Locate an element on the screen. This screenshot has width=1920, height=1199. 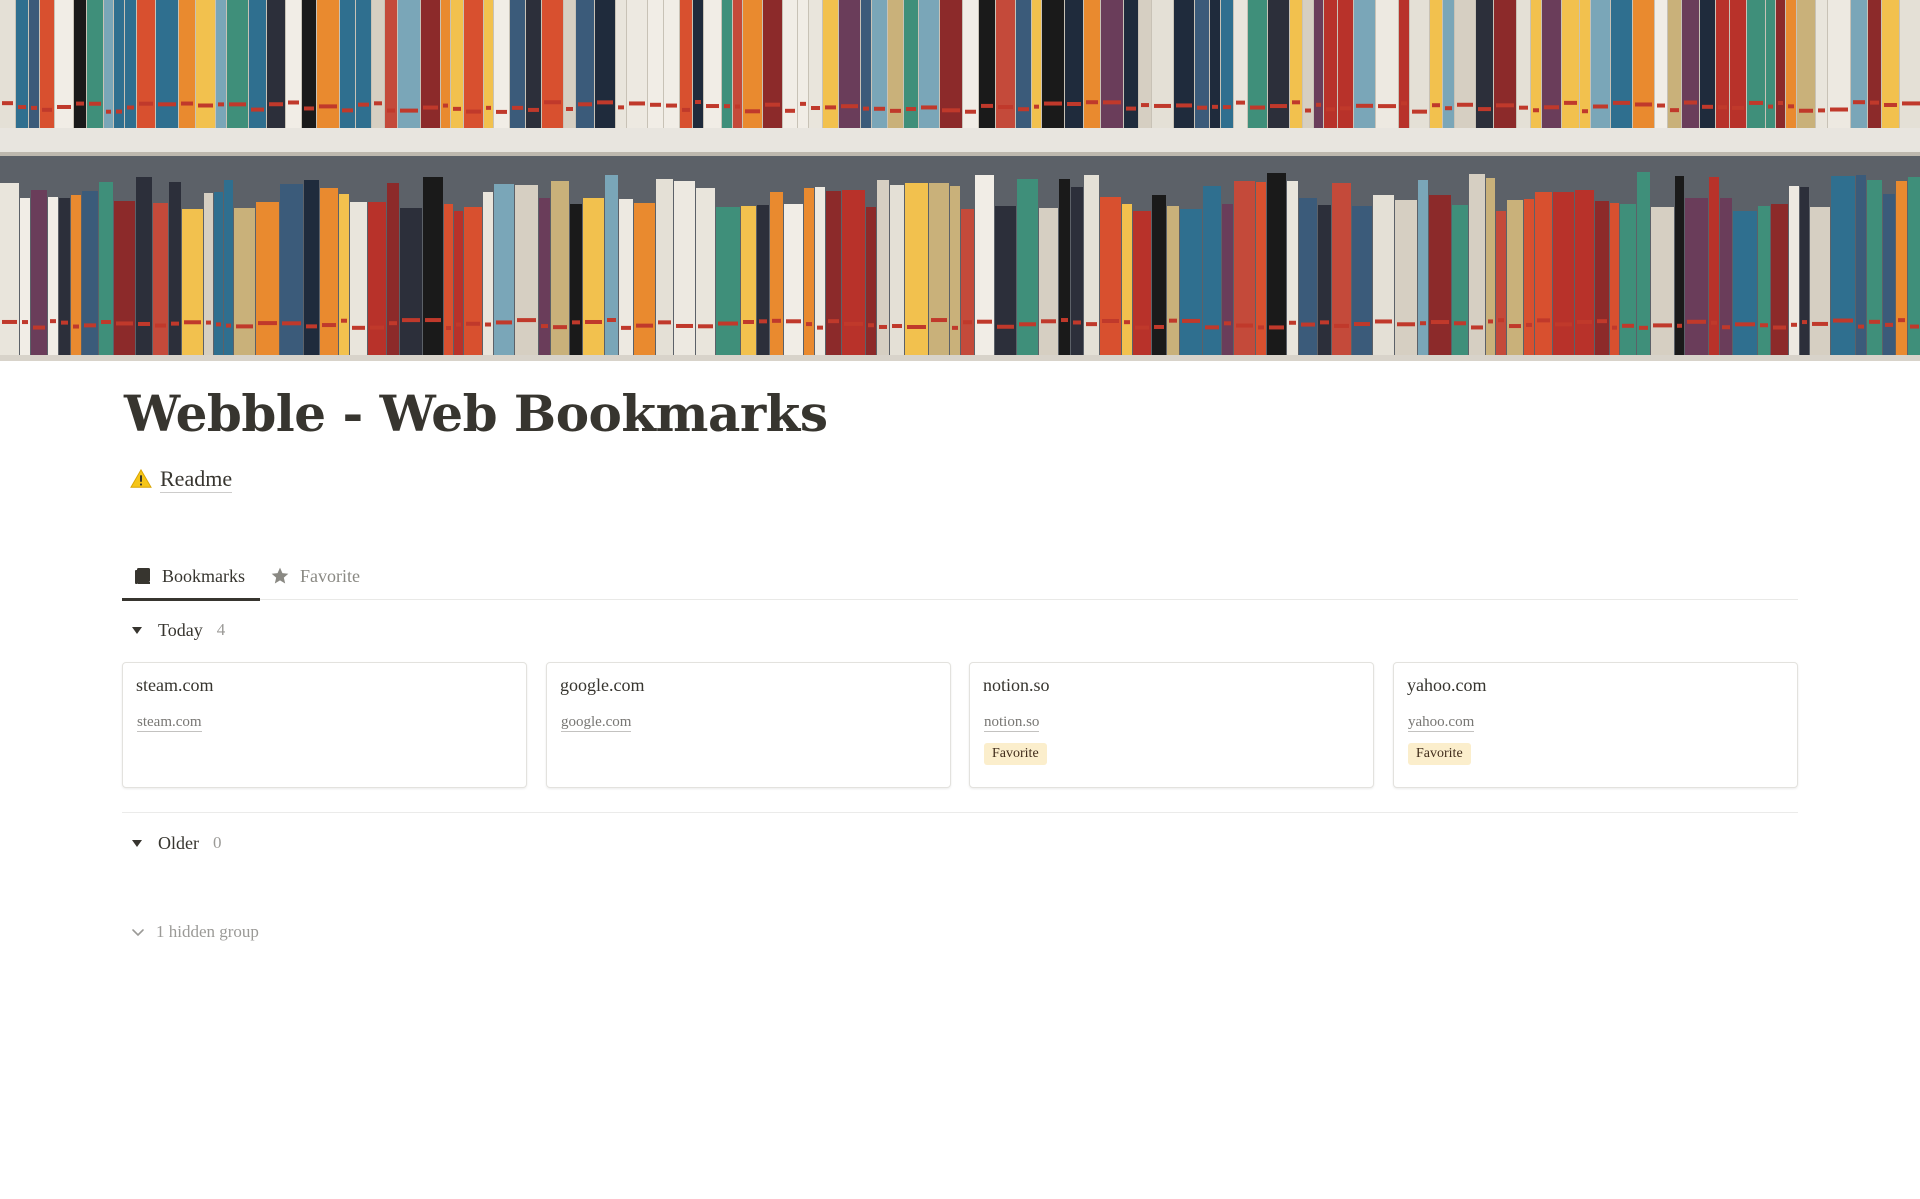
group-header-today: Today 4 is located at coordinates (177, 630).